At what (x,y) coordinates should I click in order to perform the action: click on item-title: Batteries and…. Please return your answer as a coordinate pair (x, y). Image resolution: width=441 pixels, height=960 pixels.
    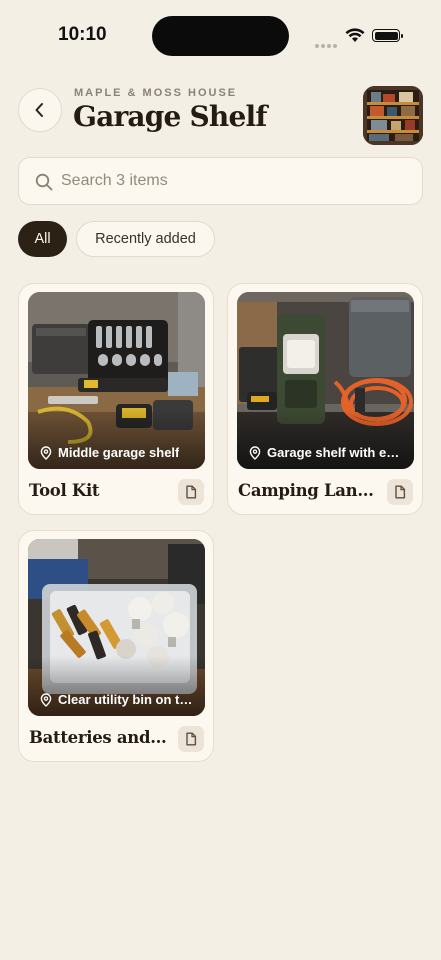
    Looking at the image, I should click on (98, 737).